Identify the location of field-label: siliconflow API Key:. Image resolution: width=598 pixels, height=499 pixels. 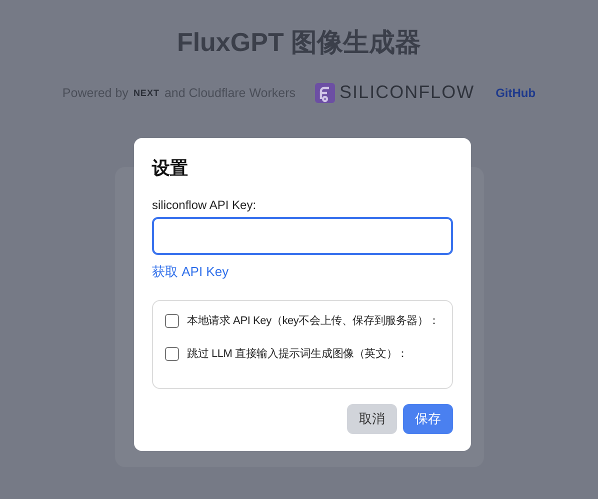
(205, 205).